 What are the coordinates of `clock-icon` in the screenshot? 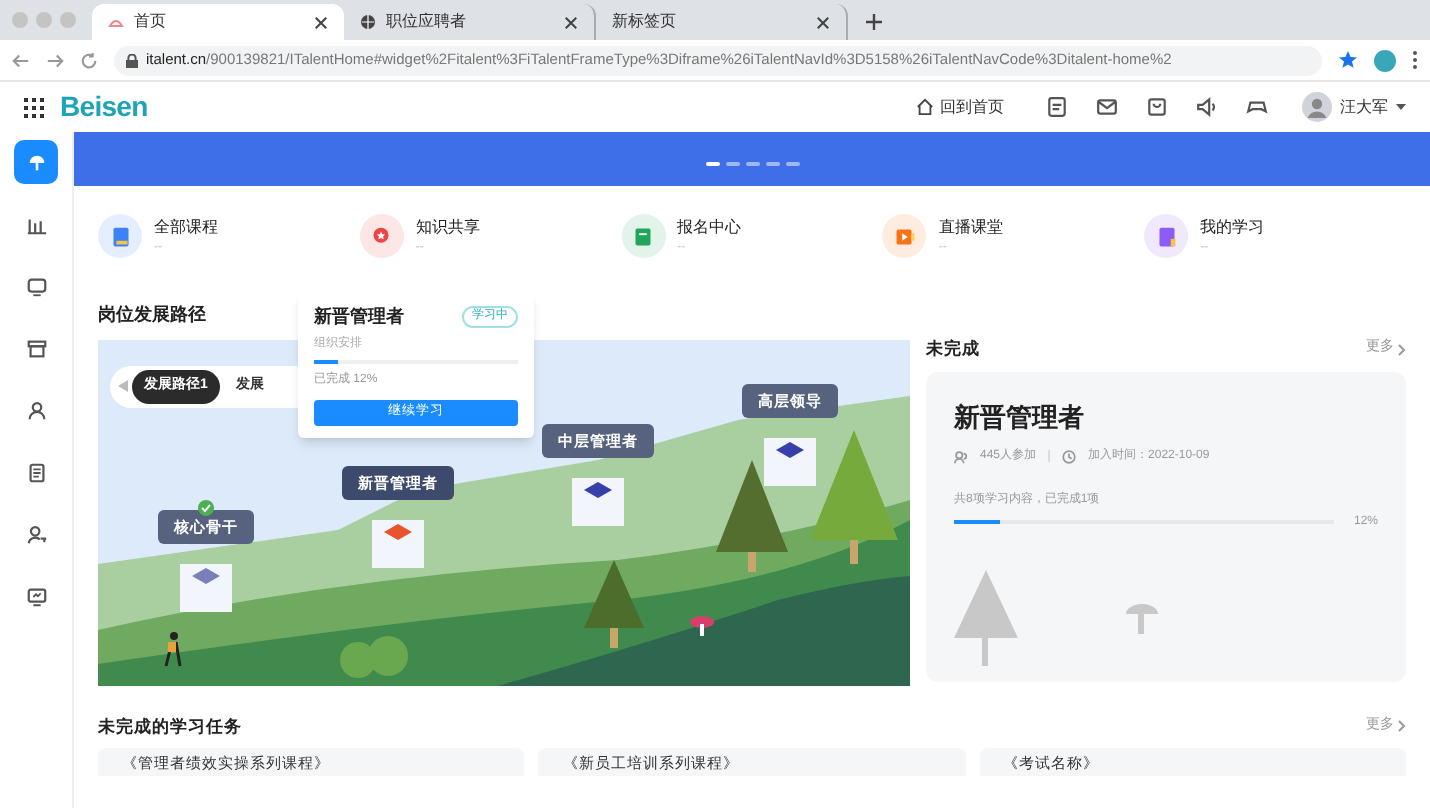 It's located at (1069, 456).